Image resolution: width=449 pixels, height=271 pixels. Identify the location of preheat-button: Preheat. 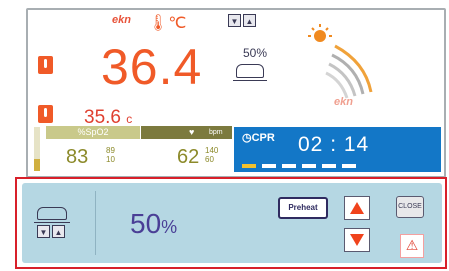
(303, 208).